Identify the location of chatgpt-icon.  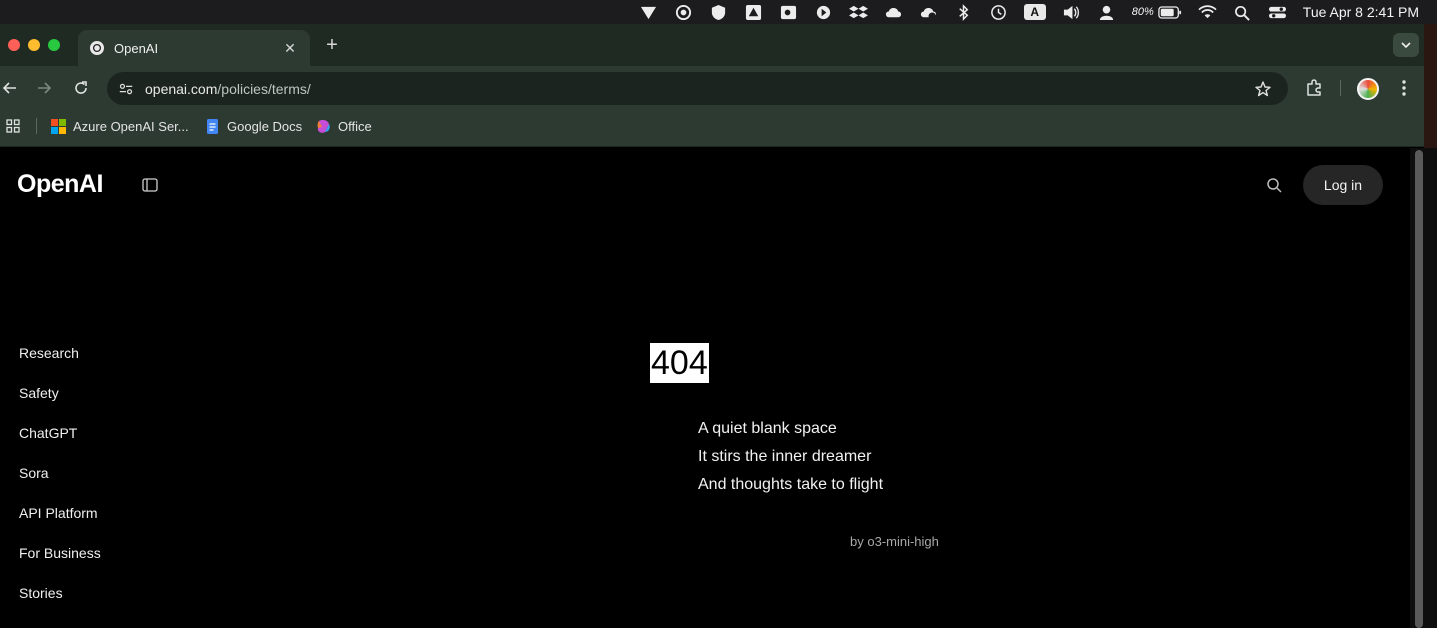
(683, 12).